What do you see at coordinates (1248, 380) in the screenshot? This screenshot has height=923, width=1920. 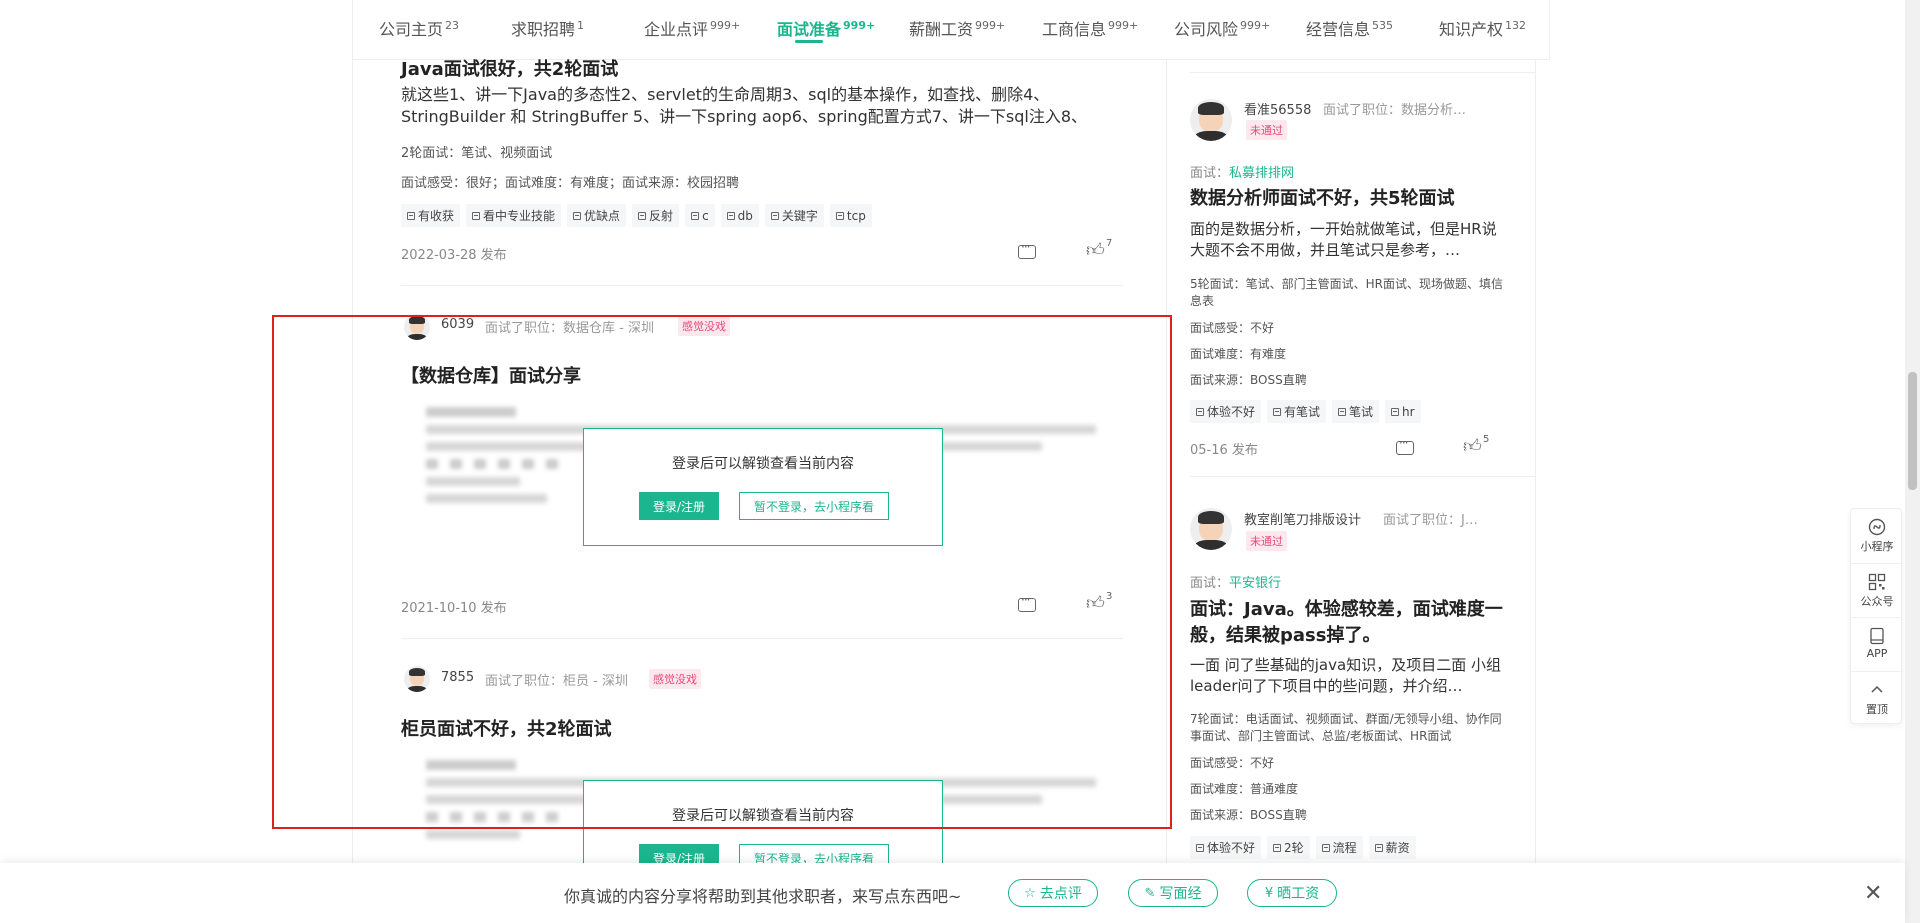 I see `sidebar-source: 面试来源：BOSS直聘` at bounding box center [1248, 380].